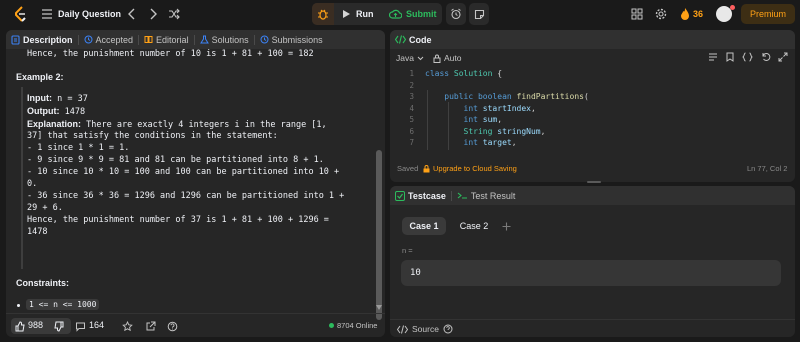  Describe the element at coordinates (637, 14) in the screenshot. I see `grid-icon` at that location.